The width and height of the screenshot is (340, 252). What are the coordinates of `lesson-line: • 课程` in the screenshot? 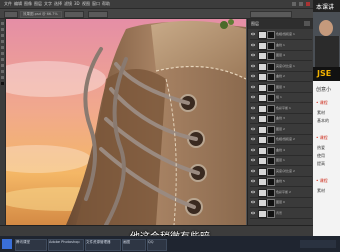 It's located at (322, 180).